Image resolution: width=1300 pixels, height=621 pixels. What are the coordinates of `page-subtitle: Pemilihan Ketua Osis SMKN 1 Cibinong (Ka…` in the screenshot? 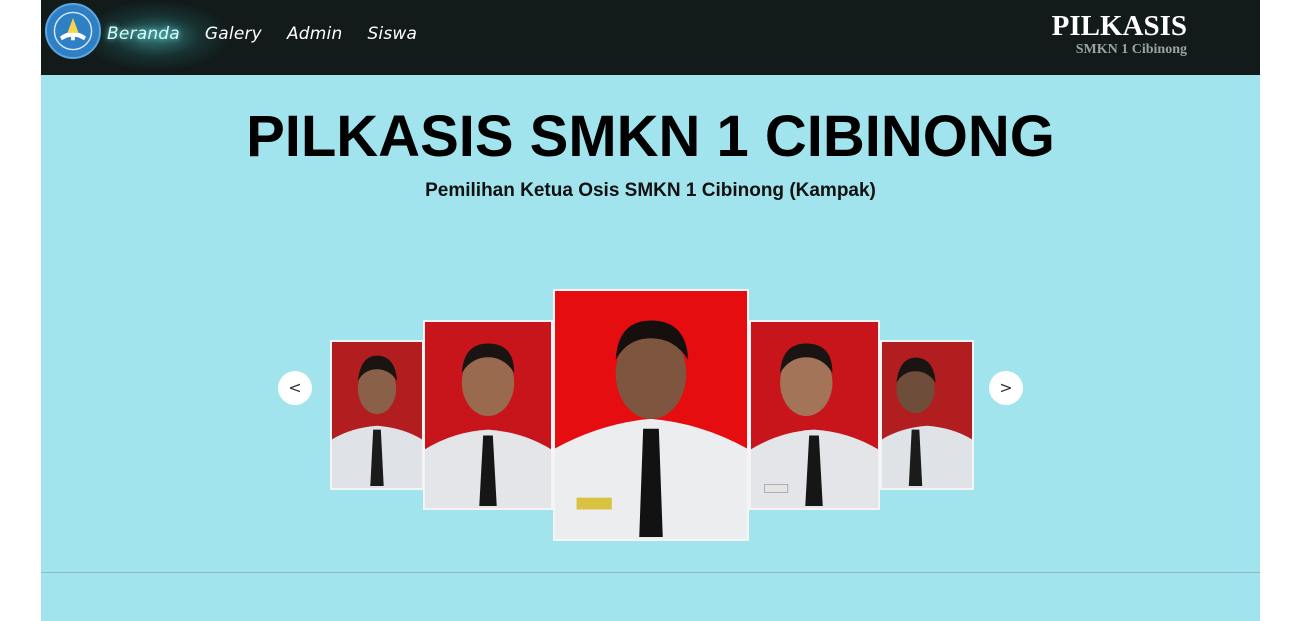 It's located at (650, 190).